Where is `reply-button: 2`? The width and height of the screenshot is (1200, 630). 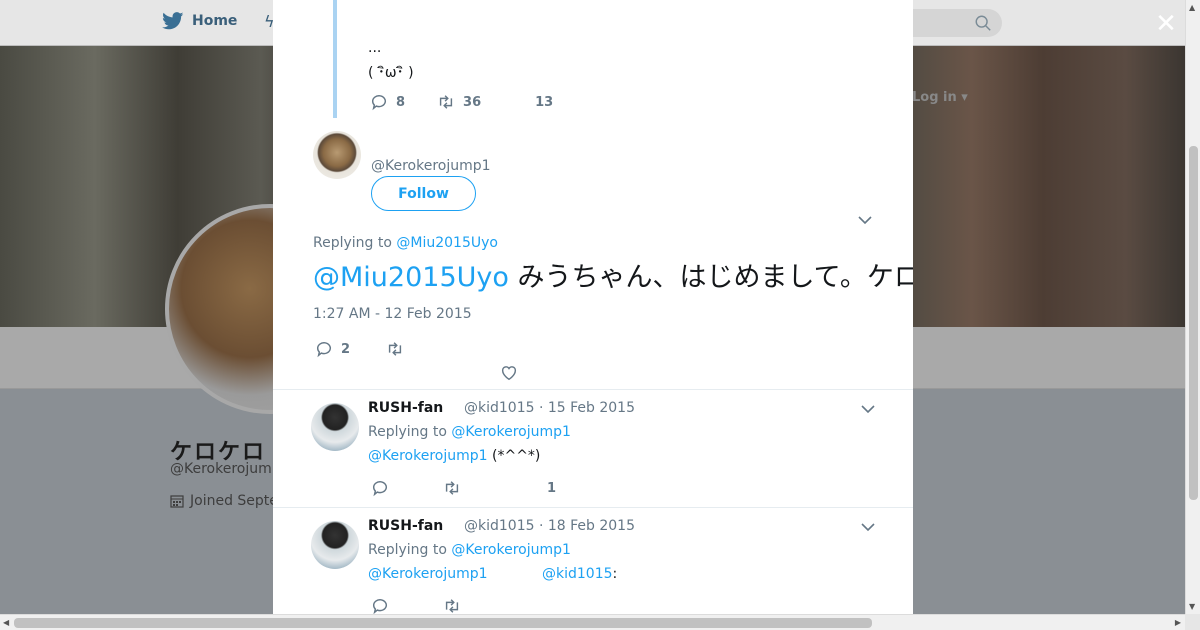 reply-button: 2 is located at coordinates (332, 349).